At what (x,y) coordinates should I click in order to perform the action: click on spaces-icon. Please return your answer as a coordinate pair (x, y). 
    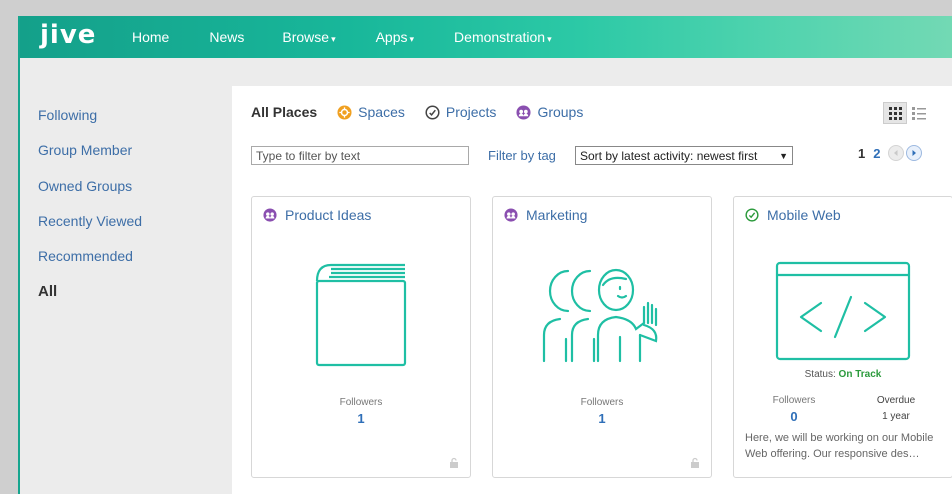
    Looking at the image, I should click on (344, 112).